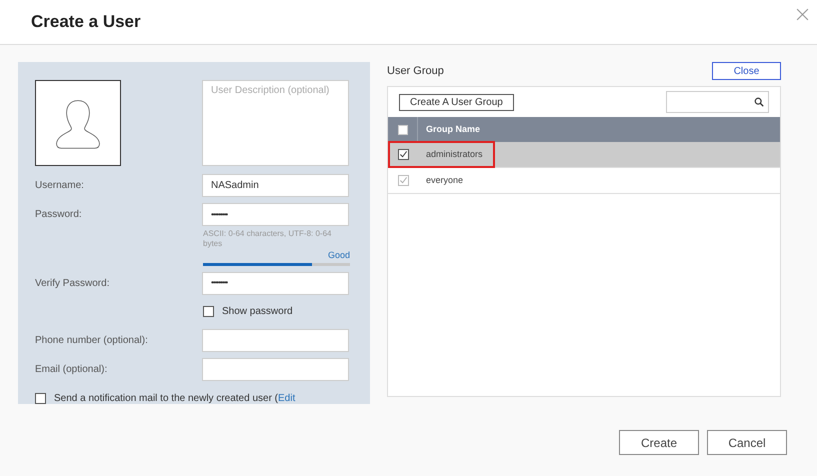 This screenshot has height=476, width=817. What do you see at coordinates (659, 442) in the screenshot?
I see `dialog-button: Create` at bounding box center [659, 442].